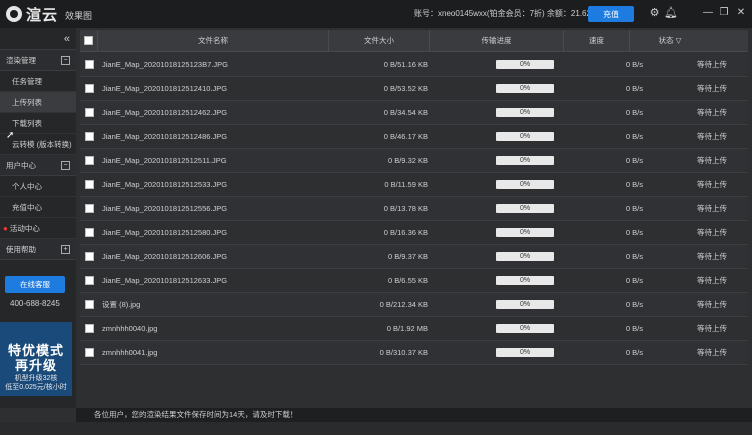 Image resolution: width=752 pixels, height=435 pixels. What do you see at coordinates (35, 284) in the screenshot?
I see `online-service-button: 在线客服` at bounding box center [35, 284].